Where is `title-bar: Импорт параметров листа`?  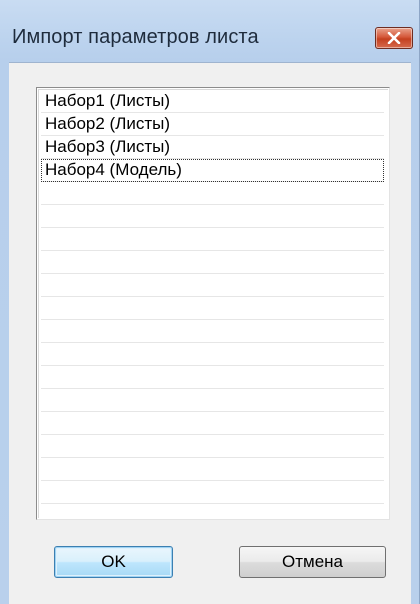
title-bar: Импорт параметров листа is located at coordinates (210, 31).